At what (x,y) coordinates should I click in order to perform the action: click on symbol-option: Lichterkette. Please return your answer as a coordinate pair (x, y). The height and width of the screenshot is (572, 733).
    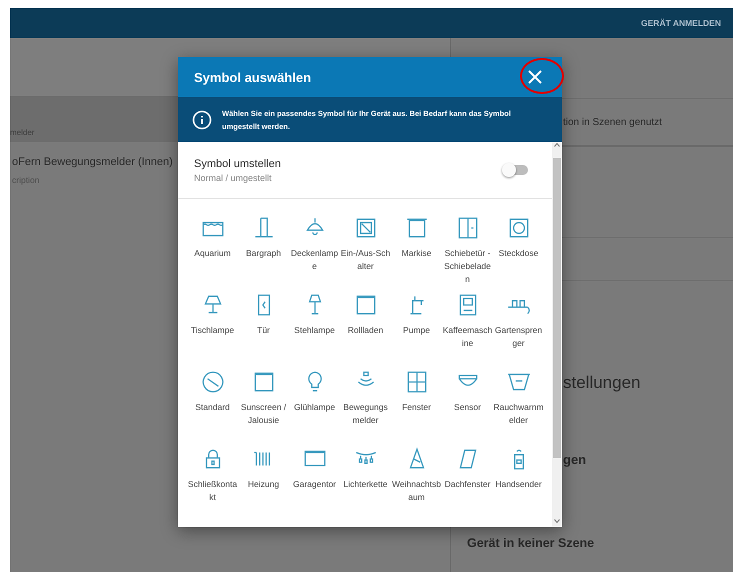
    Looking at the image, I should click on (365, 480).